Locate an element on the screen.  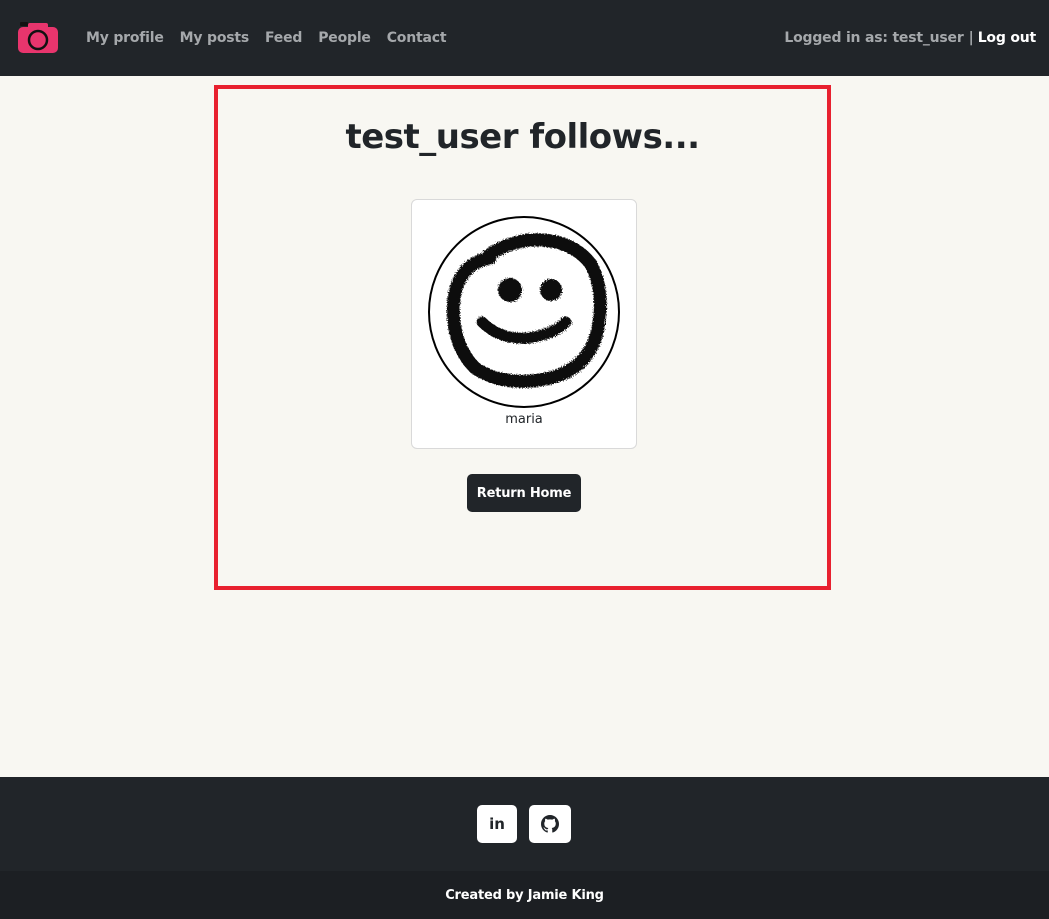
linkedin-button: in is located at coordinates (497, 824).